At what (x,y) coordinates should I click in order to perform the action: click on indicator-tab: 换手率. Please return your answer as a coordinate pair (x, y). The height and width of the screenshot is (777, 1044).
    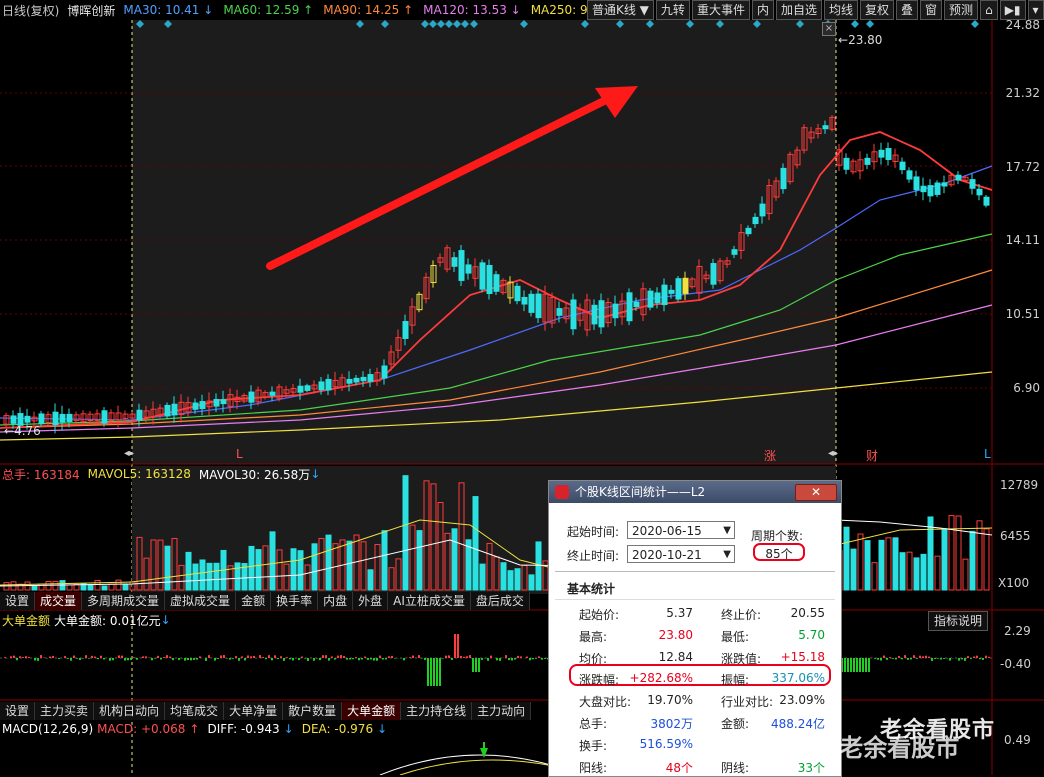
    Looking at the image, I should click on (294, 601).